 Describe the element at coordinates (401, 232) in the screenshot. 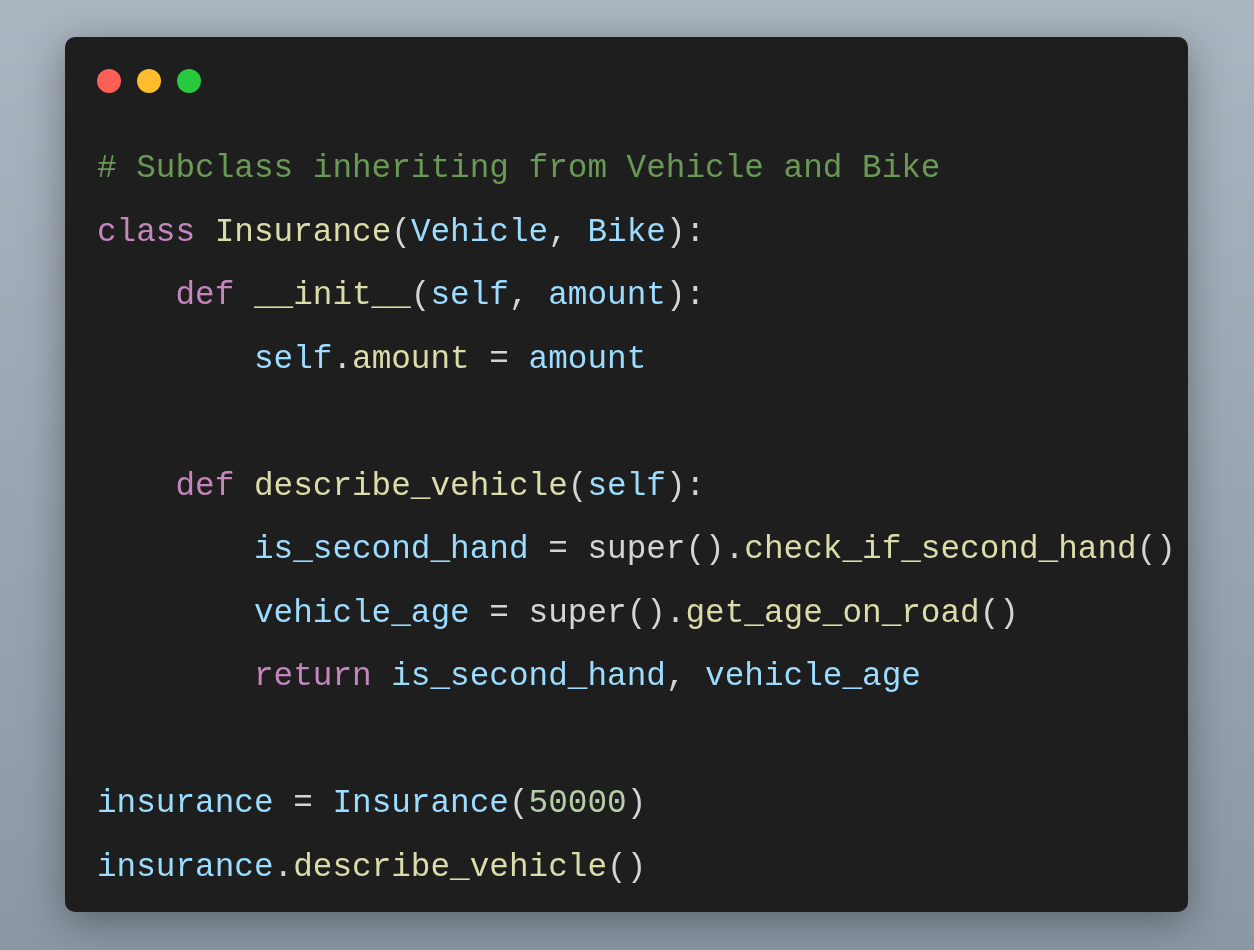

I see `code-line: class Insurance(Vehicle, Bike):` at that location.